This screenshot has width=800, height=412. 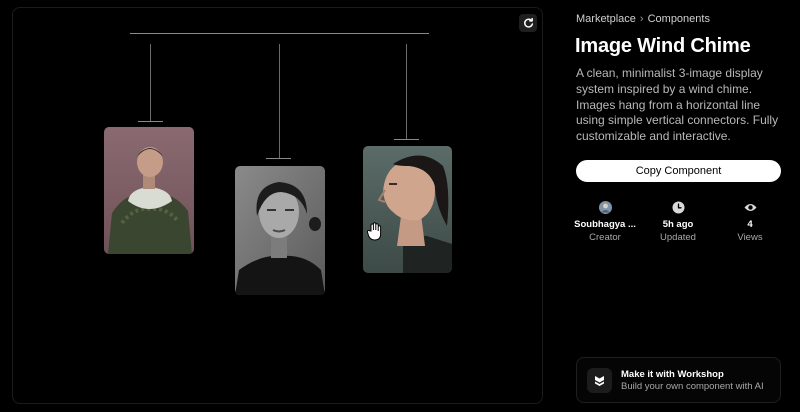 I want to click on refresh-preview-button, so click(x=528, y=23).